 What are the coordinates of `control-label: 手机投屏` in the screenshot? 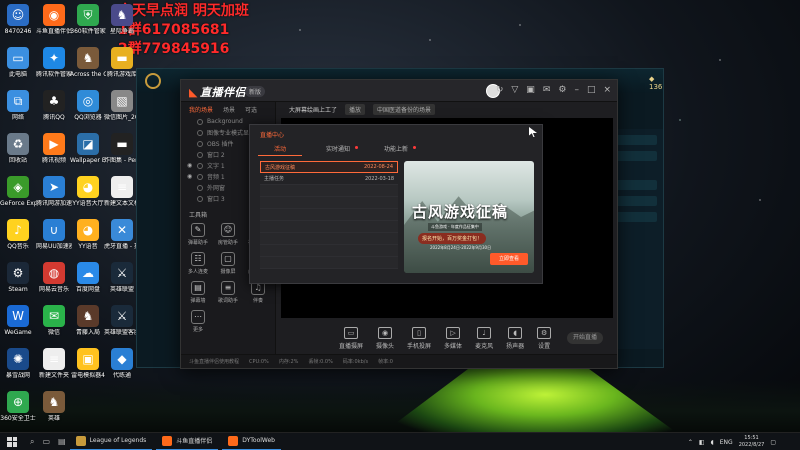 It's located at (419, 346).